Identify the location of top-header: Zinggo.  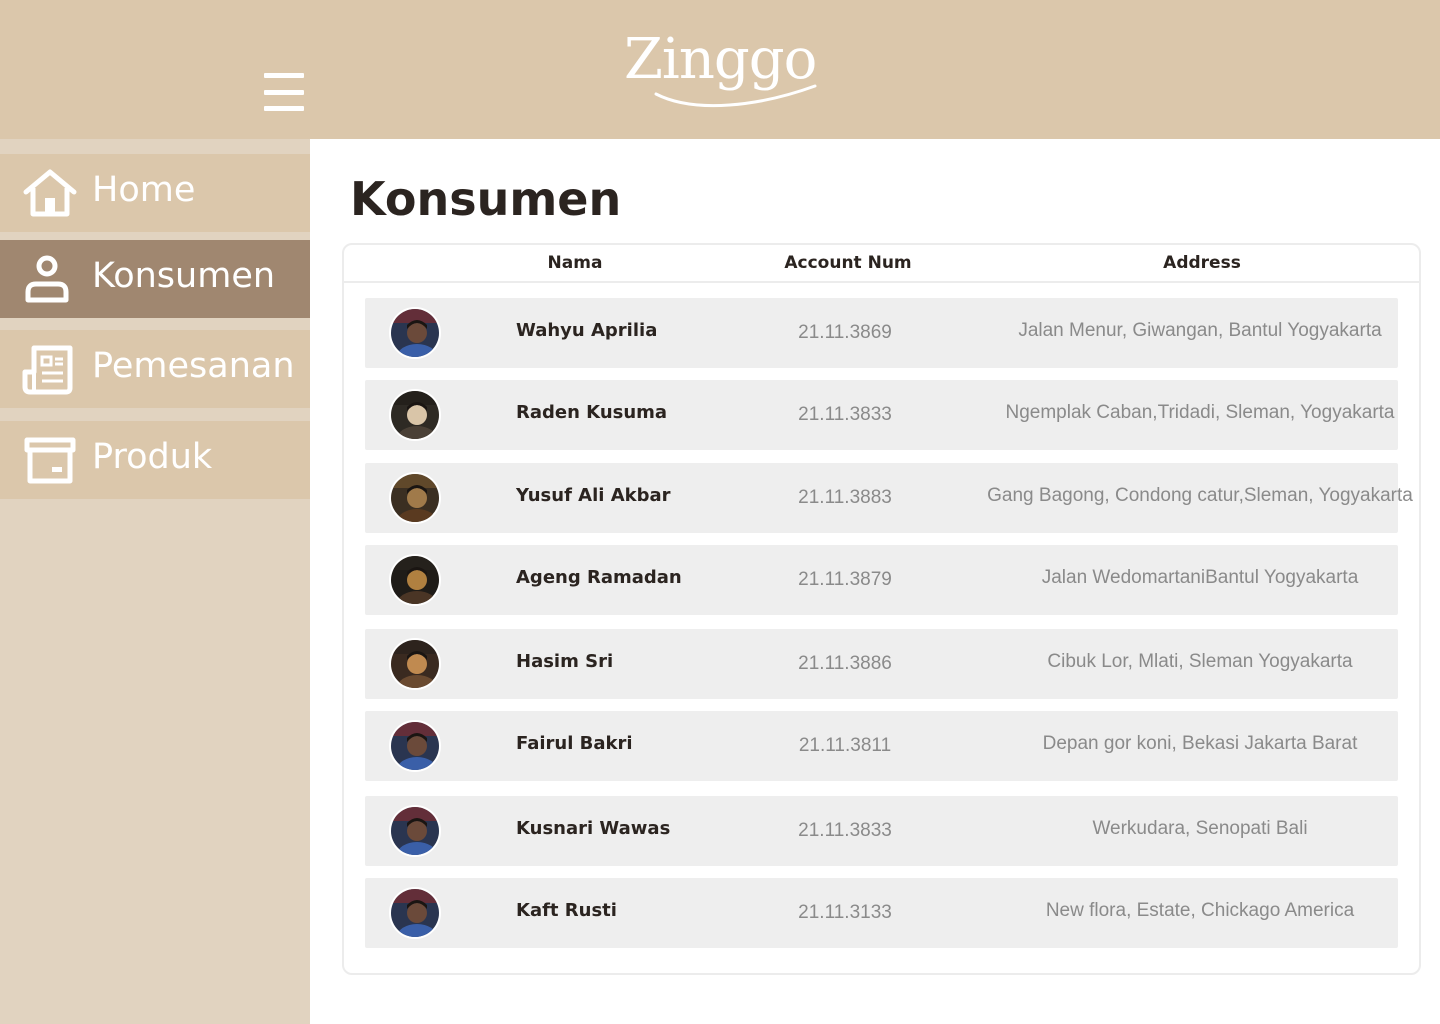
(720, 69).